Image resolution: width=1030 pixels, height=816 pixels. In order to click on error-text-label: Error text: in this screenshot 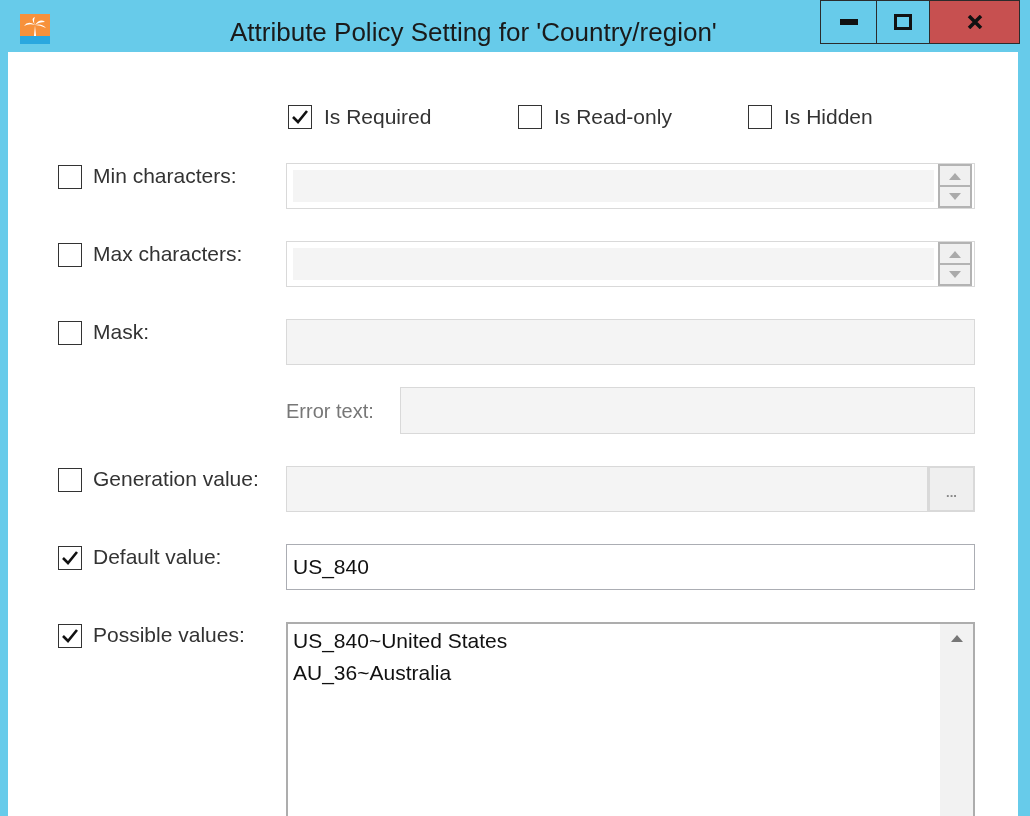, I will do `click(330, 411)`.